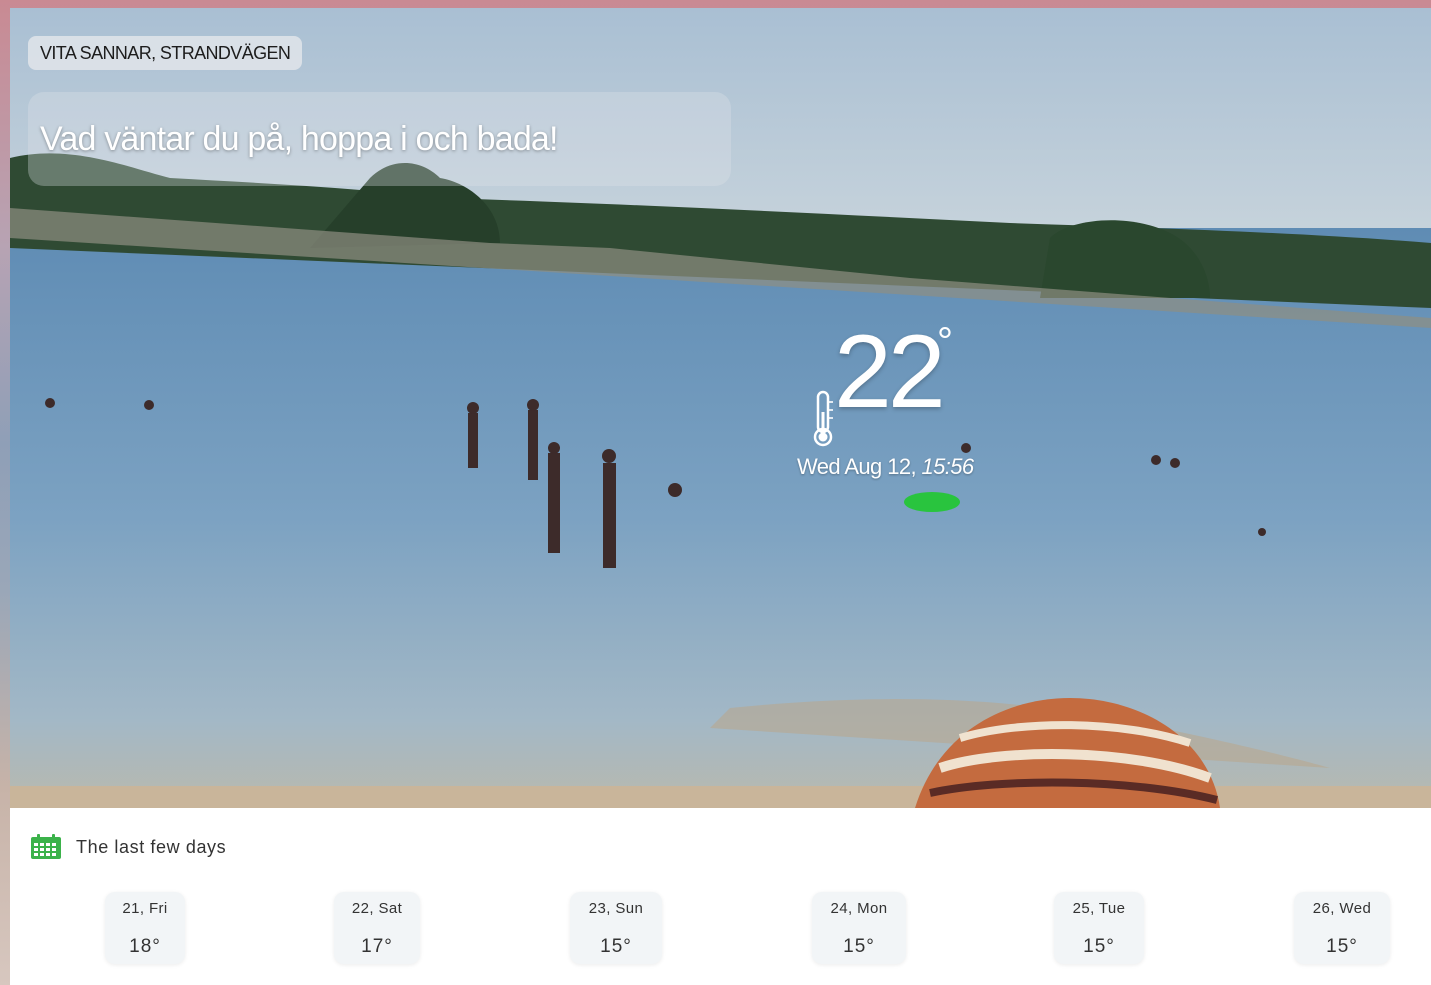  Describe the element at coordinates (890, 372) in the screenshot. I see `temperature-value: 22` at that location.